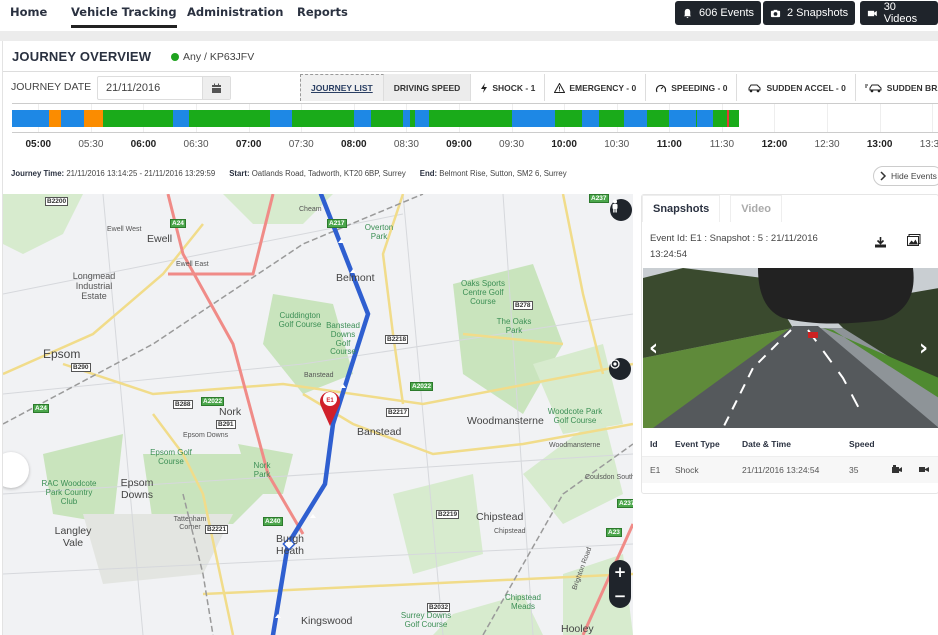  Describe the element at coordinates (235, 12) in the screenshot. I see `nav-administration: Administration` at that location.